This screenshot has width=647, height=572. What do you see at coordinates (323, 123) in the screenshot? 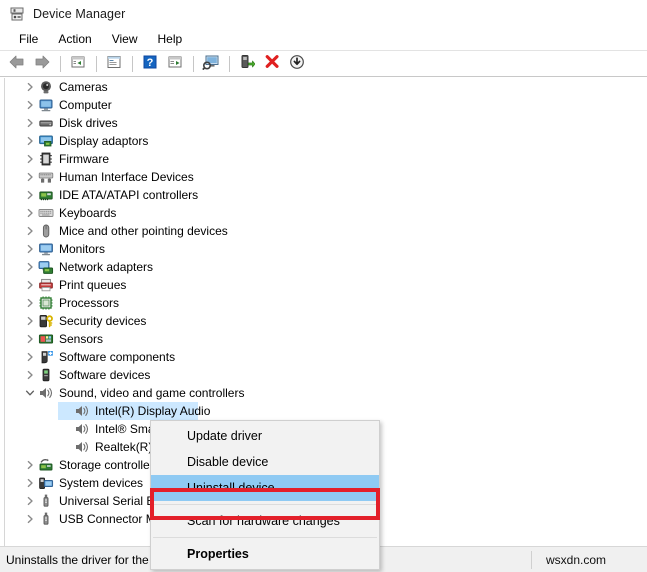
I see `tree-item: Disk drives` at bounding box center [323, 123].